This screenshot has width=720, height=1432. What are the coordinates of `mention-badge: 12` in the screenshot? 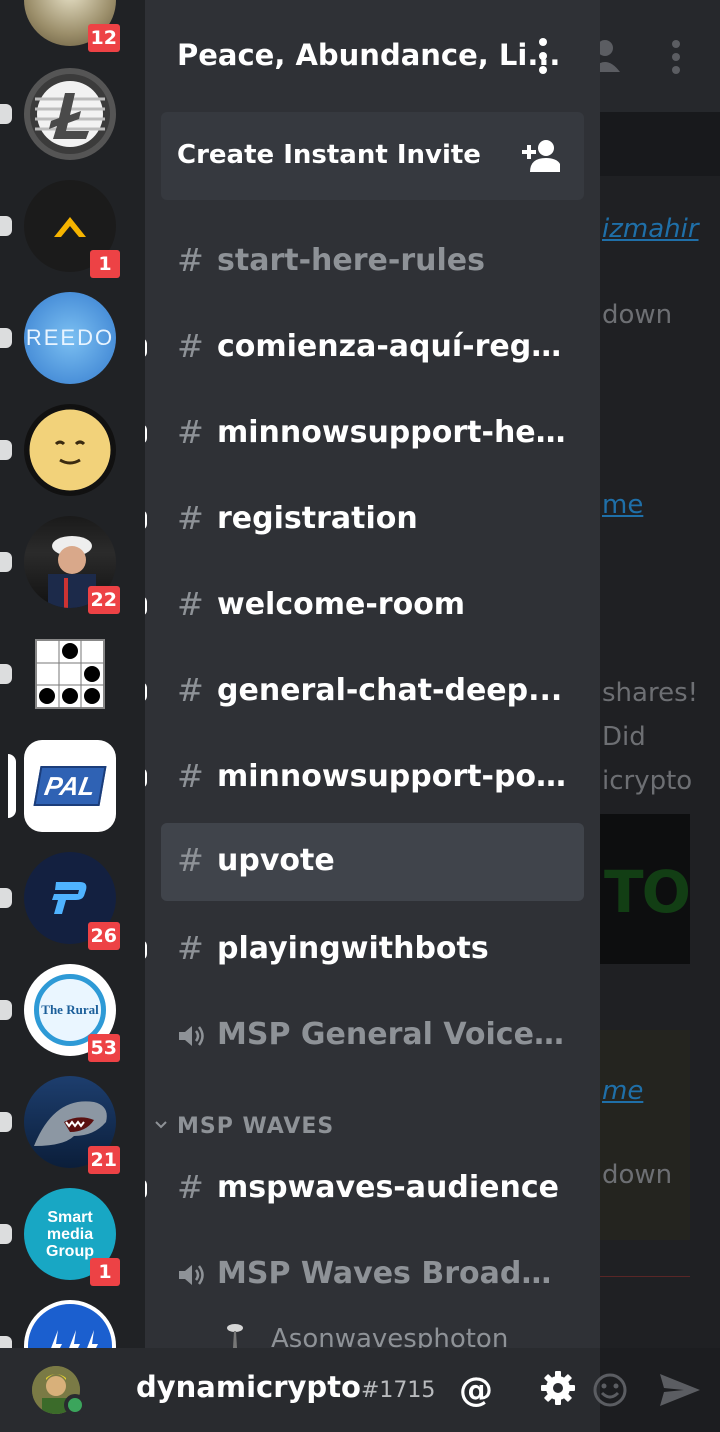 It's located at (103, 38).